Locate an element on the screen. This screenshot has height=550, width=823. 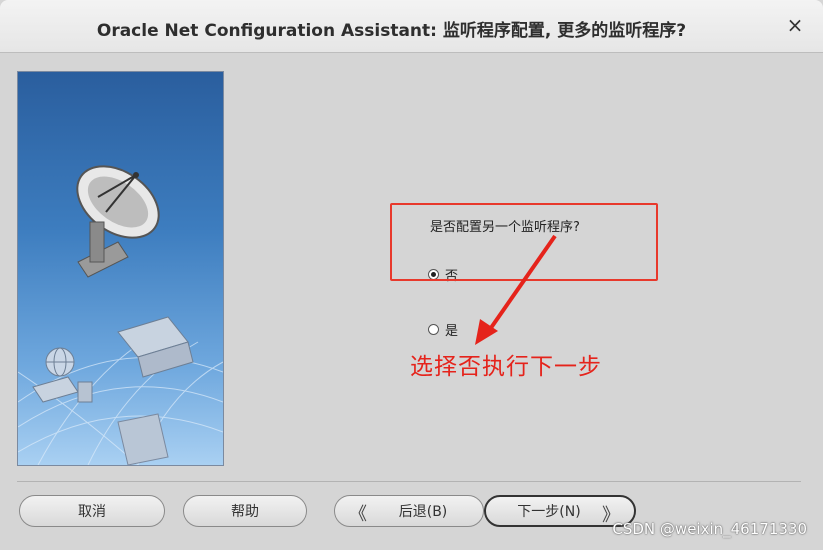
radio-yes-unchecked is located at coordinates (433, 329).